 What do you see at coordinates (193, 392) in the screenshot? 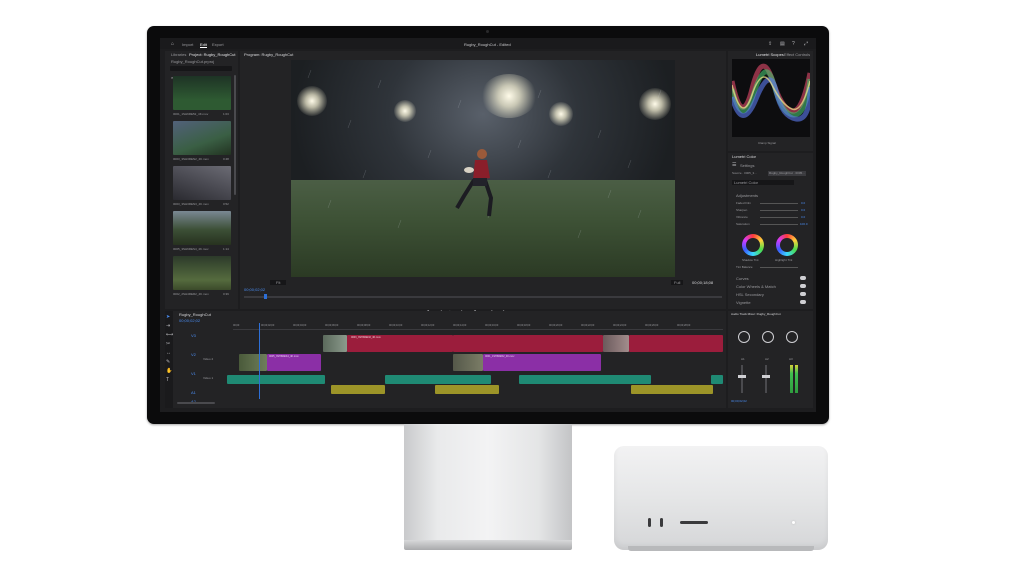
I see `track-header-a1: A1` at bounding box center [193, 392].